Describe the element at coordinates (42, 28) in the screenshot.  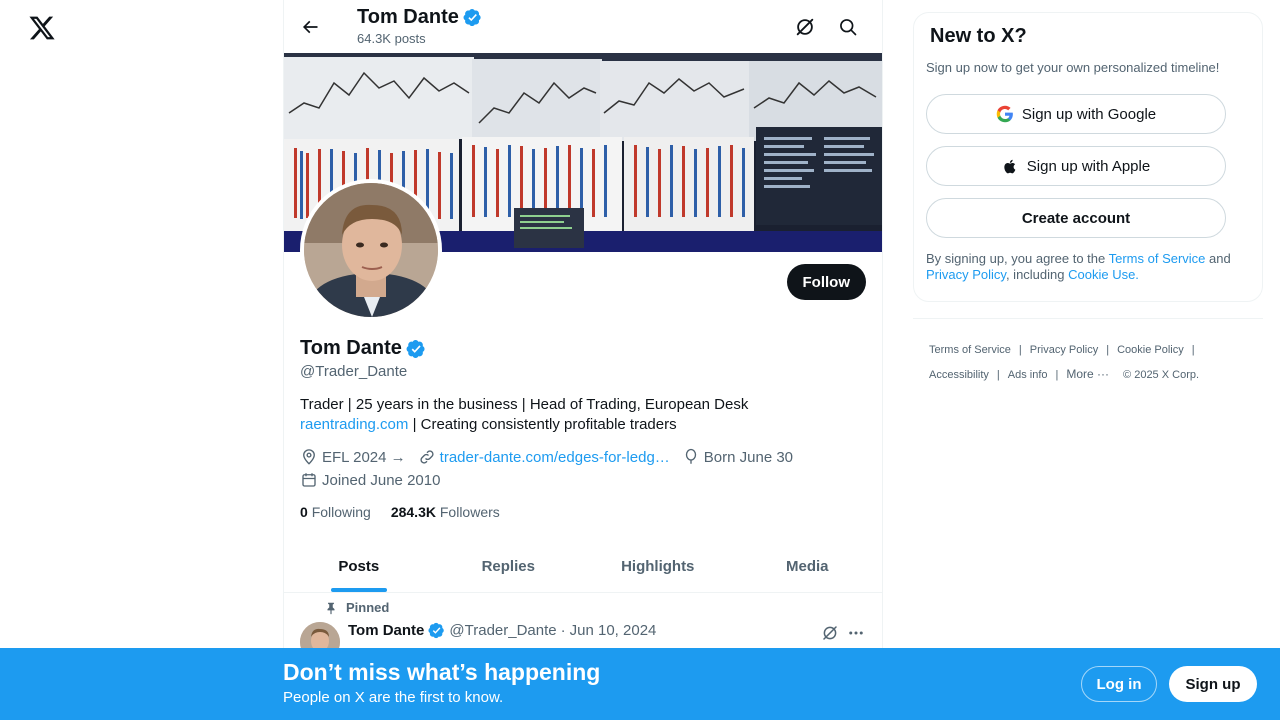
I see `x-logo-icon` at that location.